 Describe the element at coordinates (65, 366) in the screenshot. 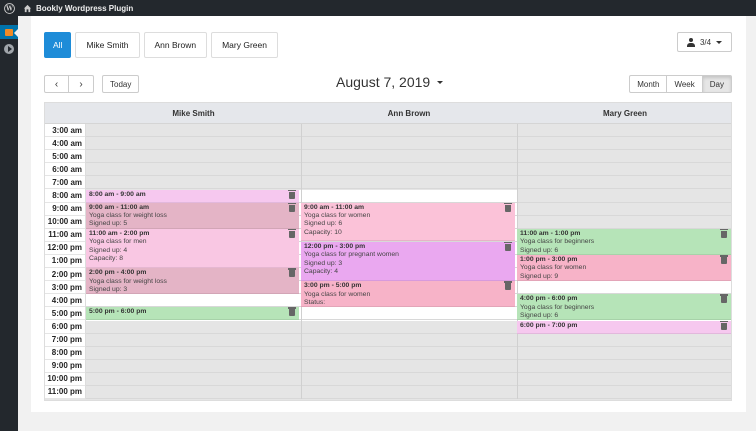

I see `time-label: 9:00 pm` at that location.